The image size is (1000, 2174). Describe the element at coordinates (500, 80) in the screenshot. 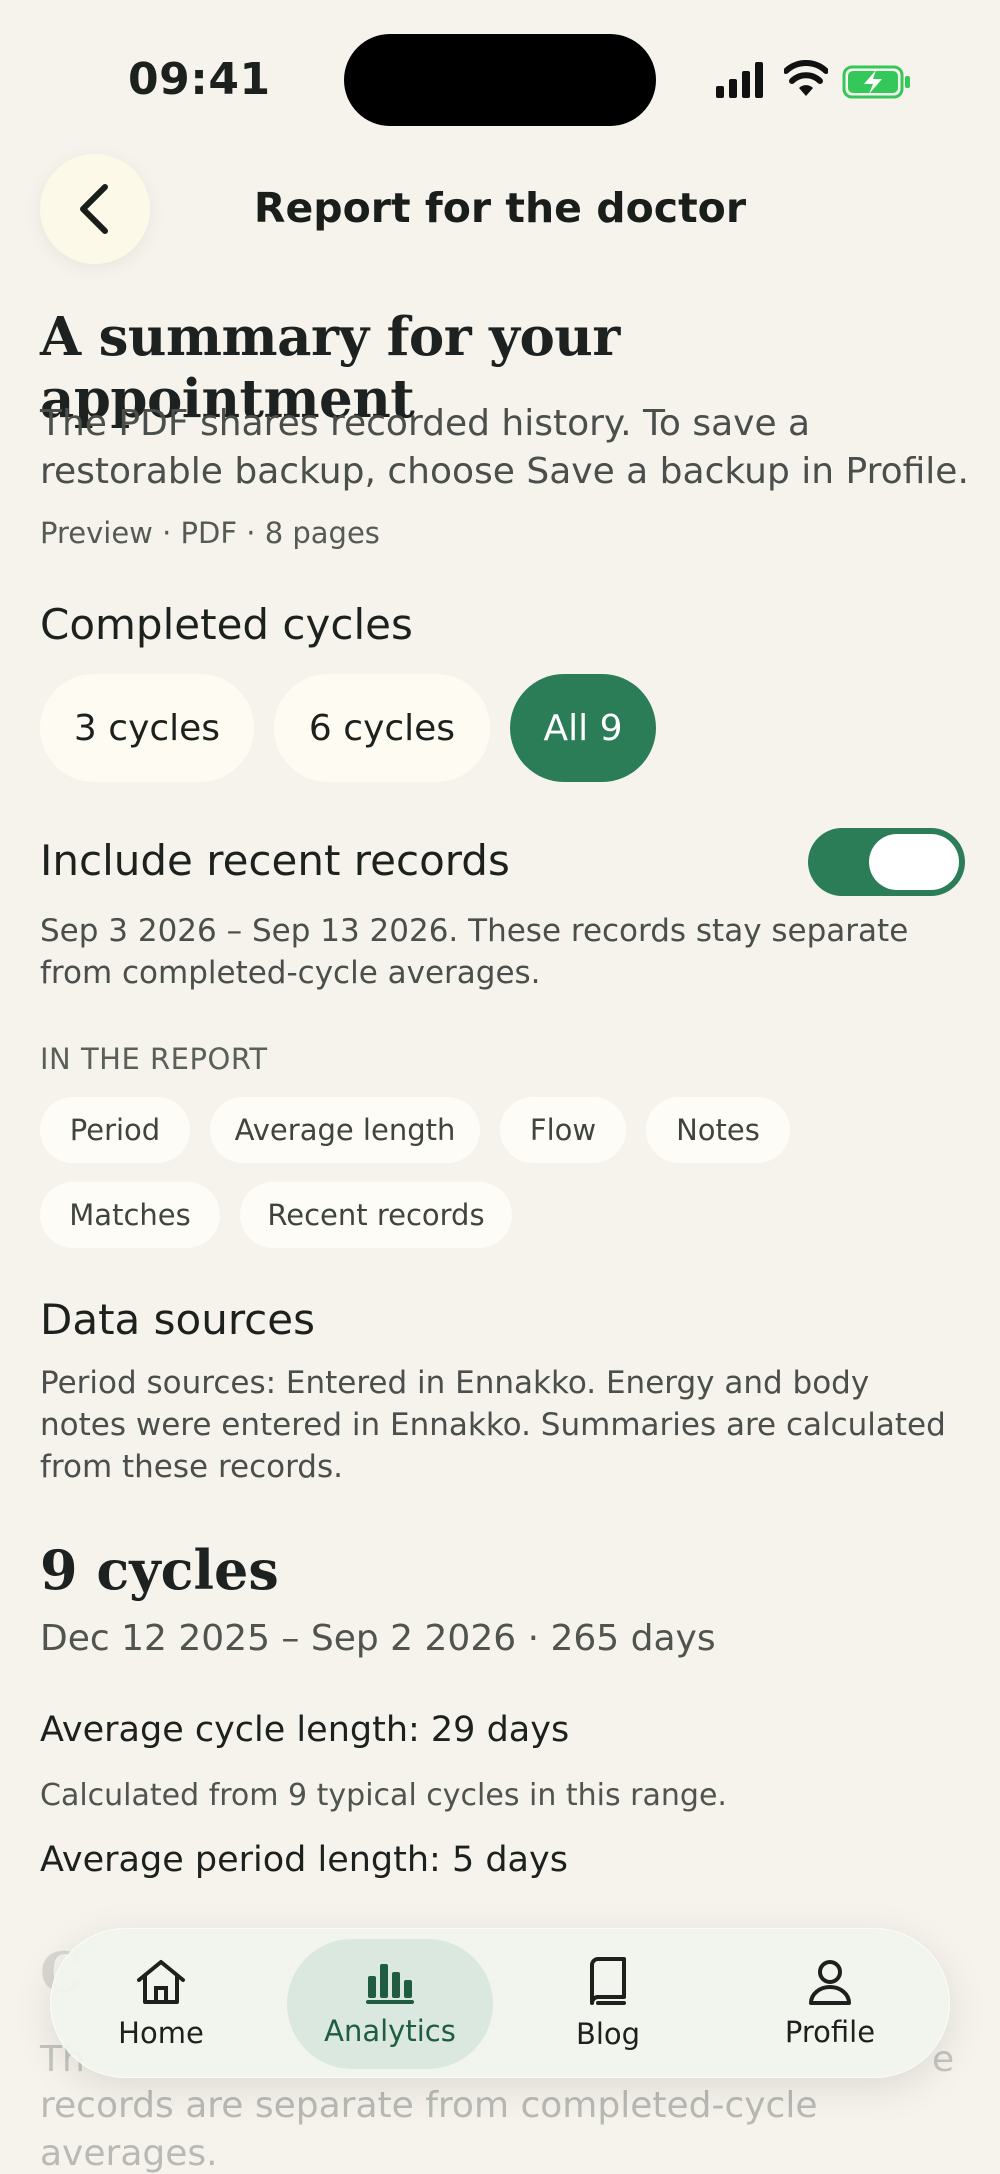

I see `dynamic-island` at that location.